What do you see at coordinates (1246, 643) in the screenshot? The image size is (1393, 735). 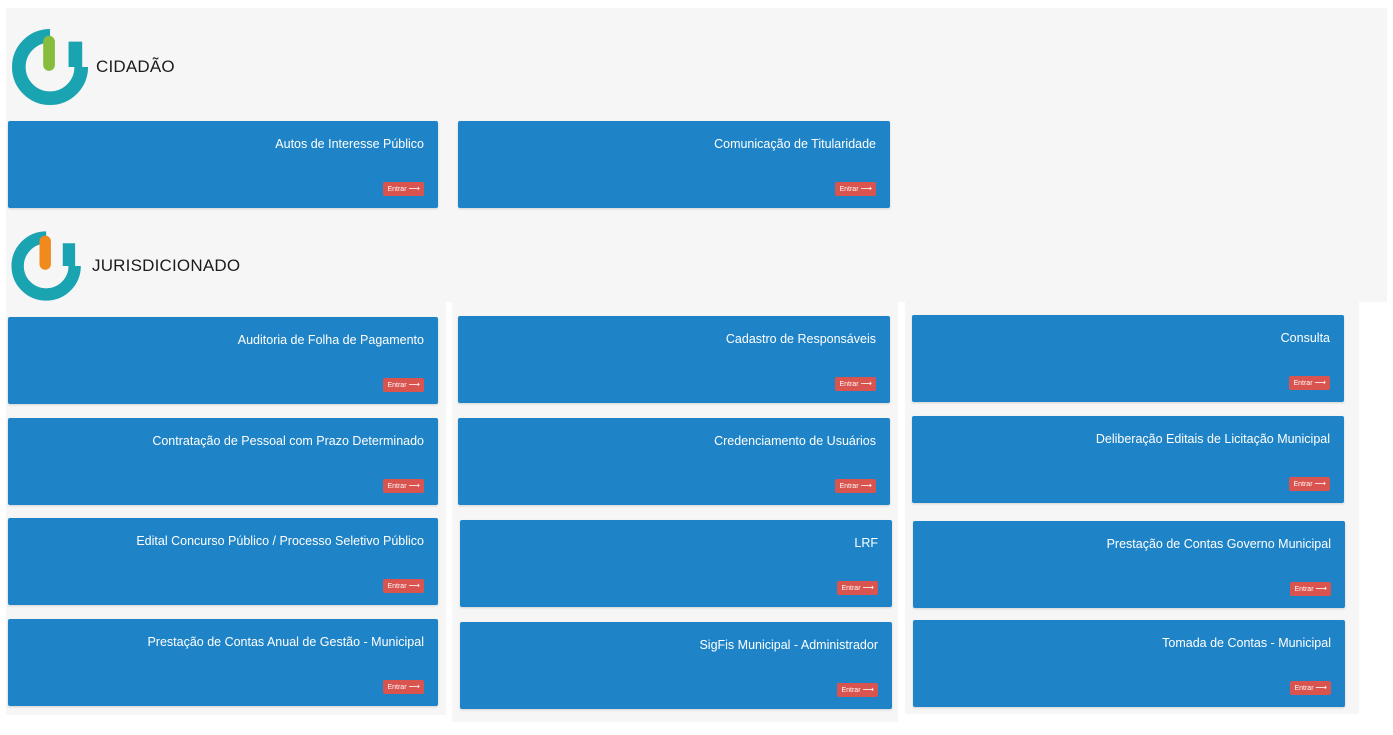 I see `card-title: Tomada de Contas - Municipal` at bounding box center [1246, 643].